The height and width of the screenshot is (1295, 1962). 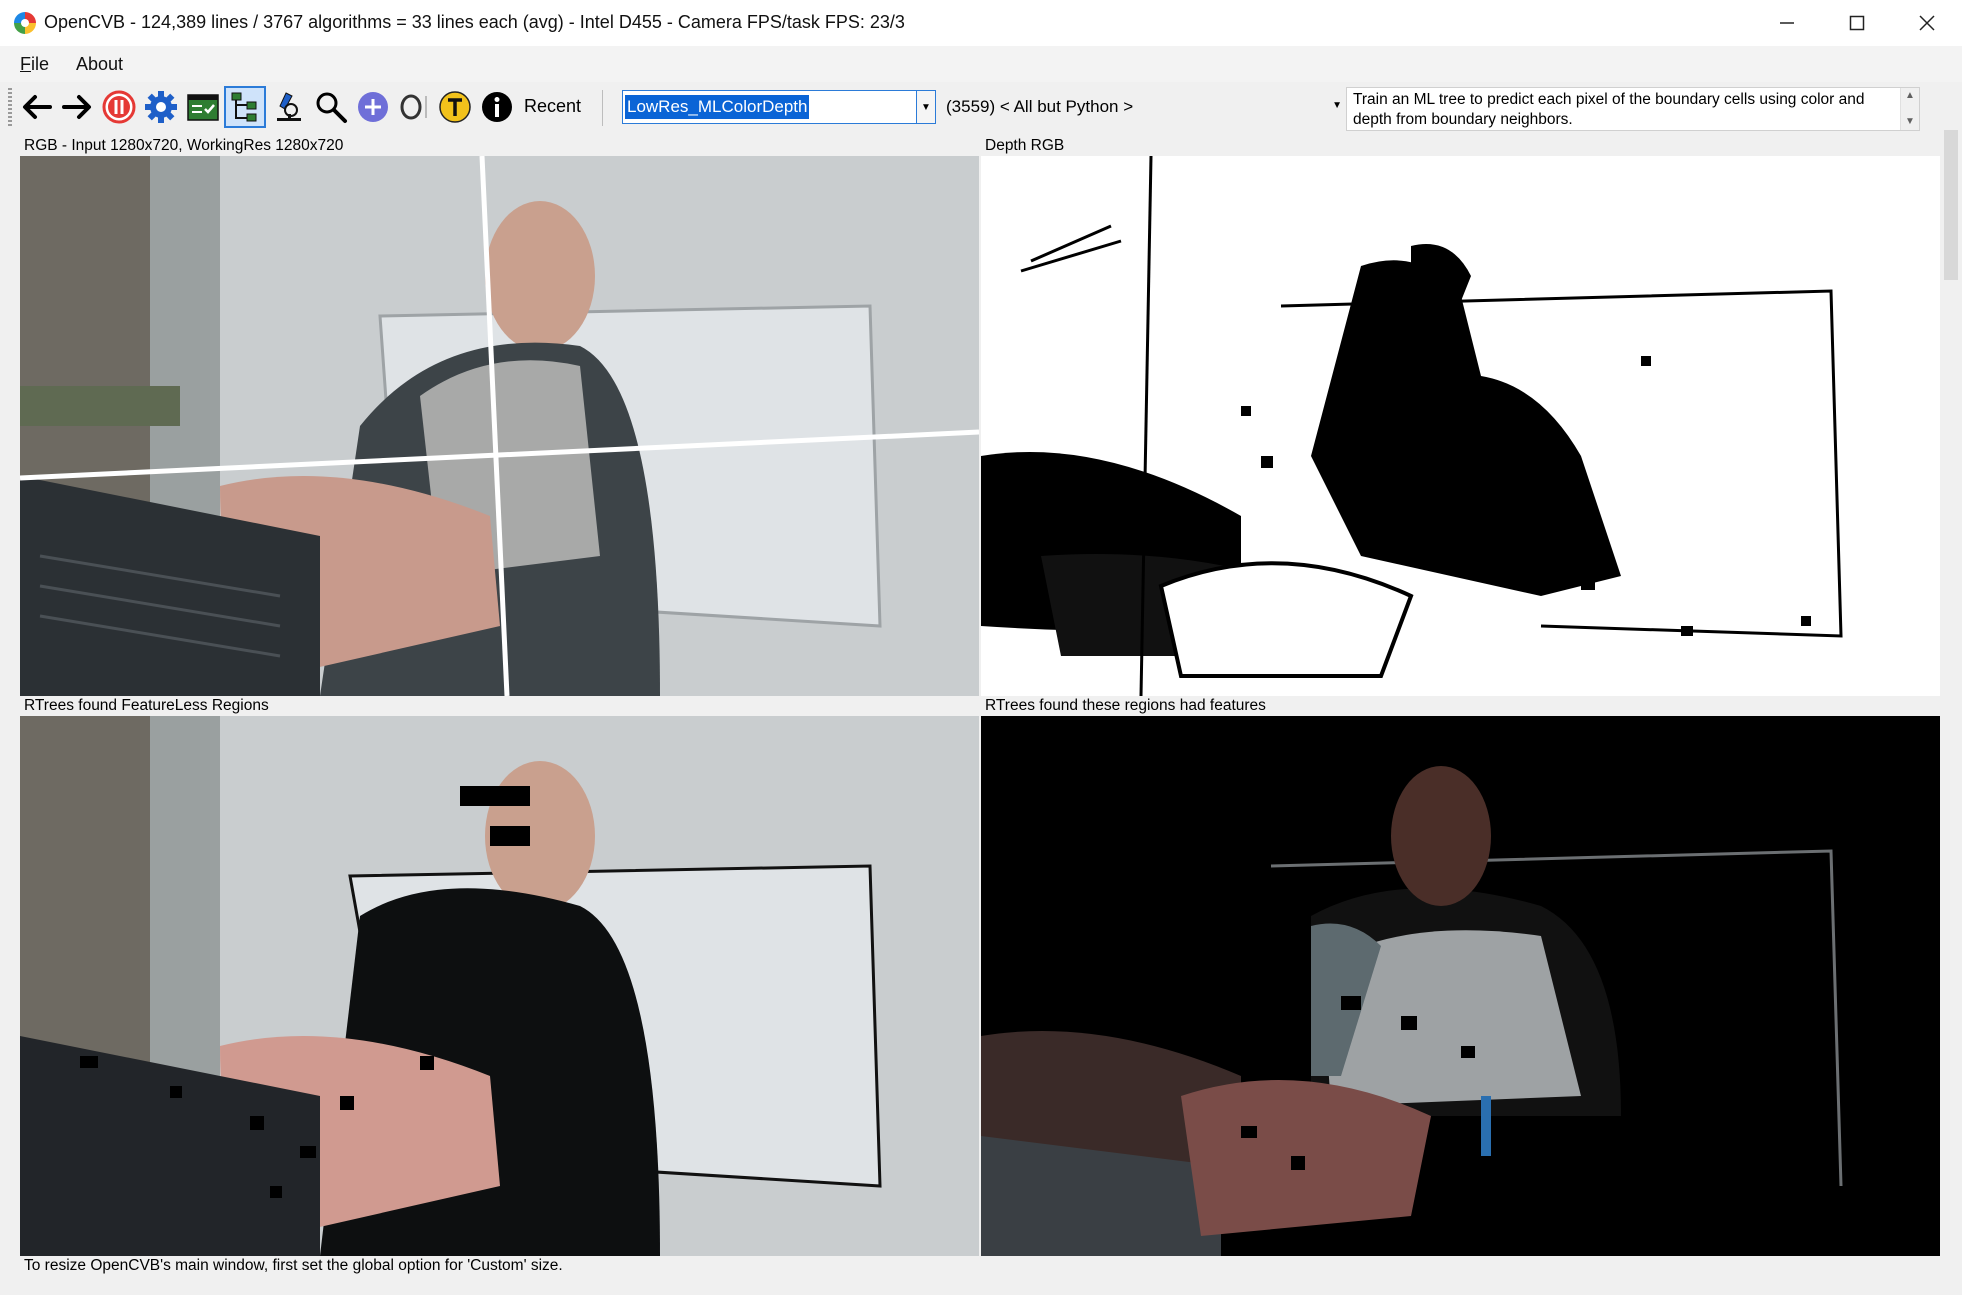 I want to click on back-button, so click(x=37, y=107).